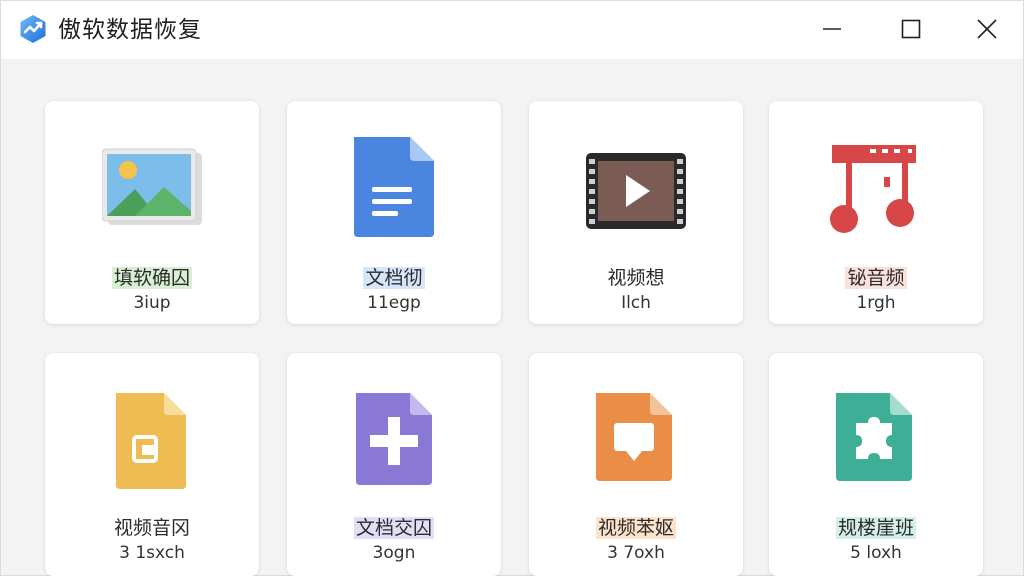 The width and height of the screenshot is (1024, 576). What do you see at coordinates (636, 191) in the screenshot?
I see `video-icon` at bounding box center [636, 191].